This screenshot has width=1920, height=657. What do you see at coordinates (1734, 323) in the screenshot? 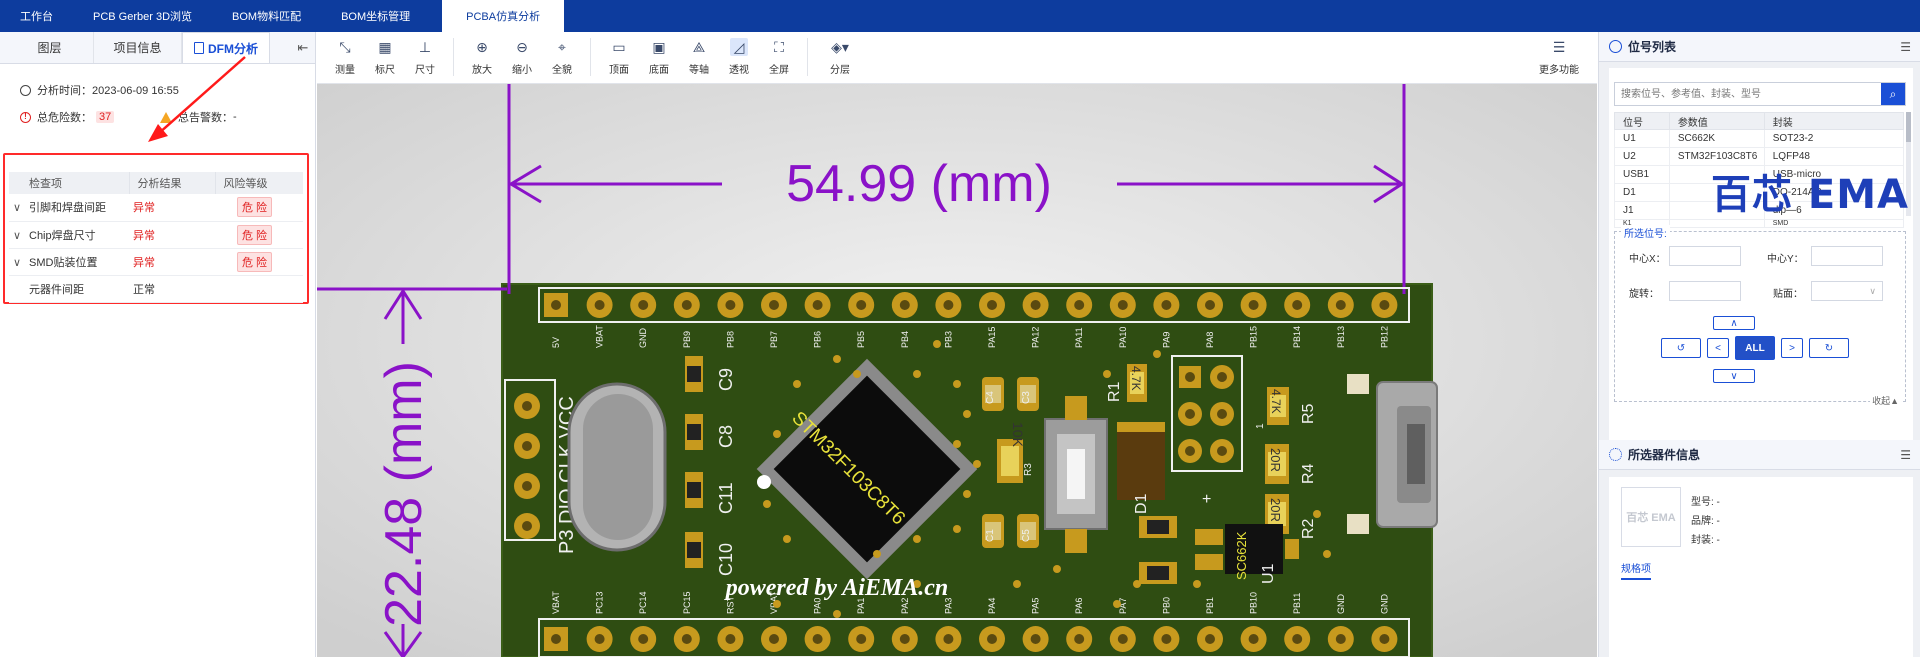
I see `up-button: ∧` at bounding box center [1734, 323].